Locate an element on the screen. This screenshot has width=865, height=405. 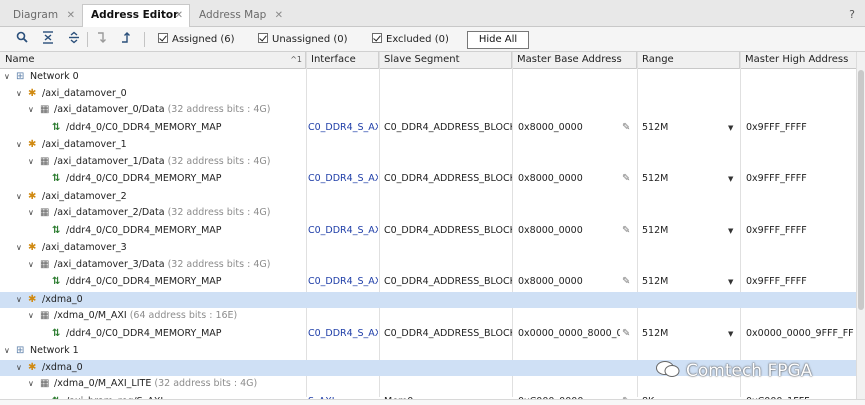
address-bits-note: (64 address bits : 16E) is located at coordinates (183, 315).